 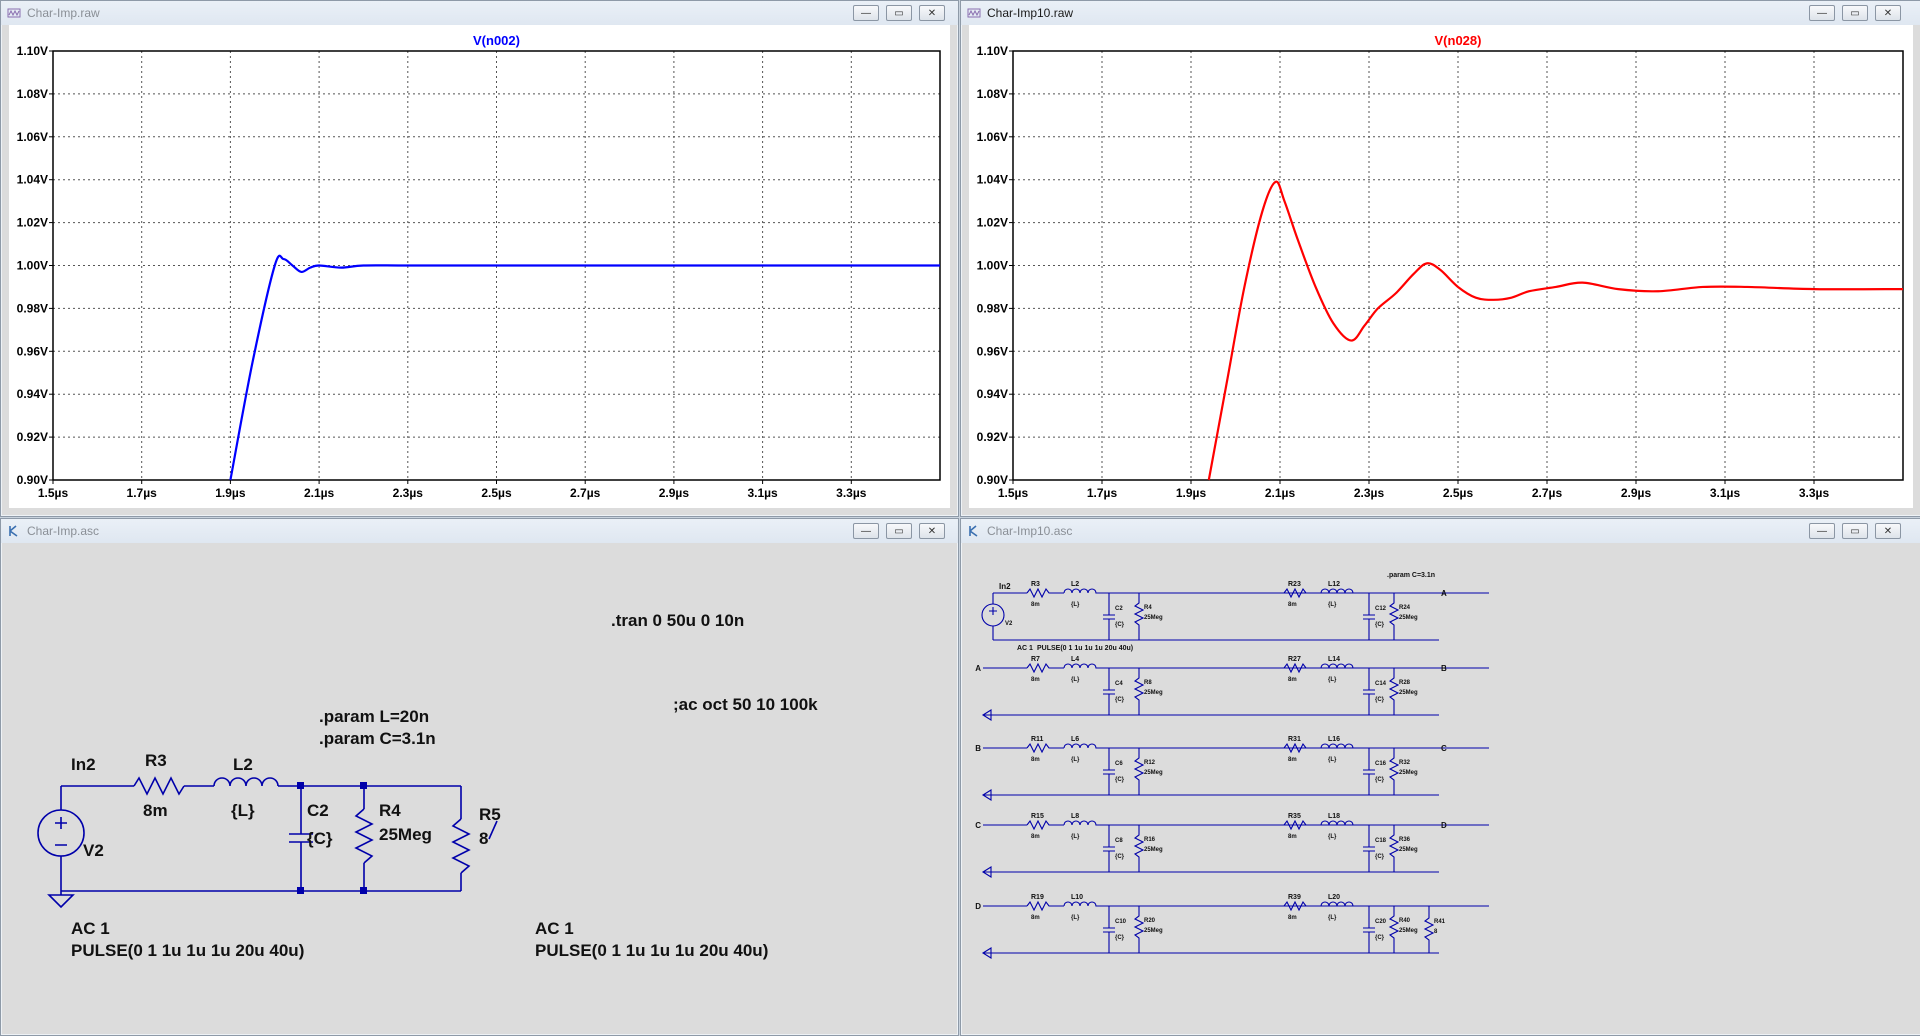 What do you see at coordinates (155, 811) in the screenshot?
I see `r3-value: 8m` at bounding box center [155, 811].